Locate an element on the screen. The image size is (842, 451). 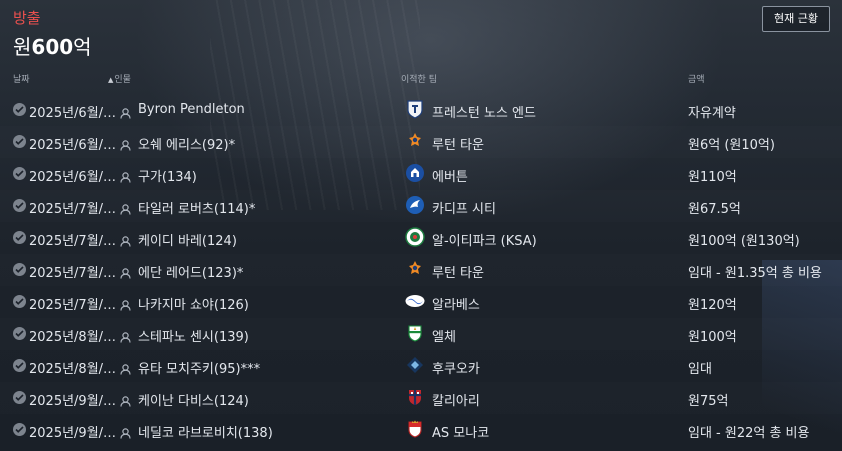
transfer-row: 2025년/8월/… 유타 모치주키(95)*** 후쿠오카 임대 is located at coordinates (421, 366).